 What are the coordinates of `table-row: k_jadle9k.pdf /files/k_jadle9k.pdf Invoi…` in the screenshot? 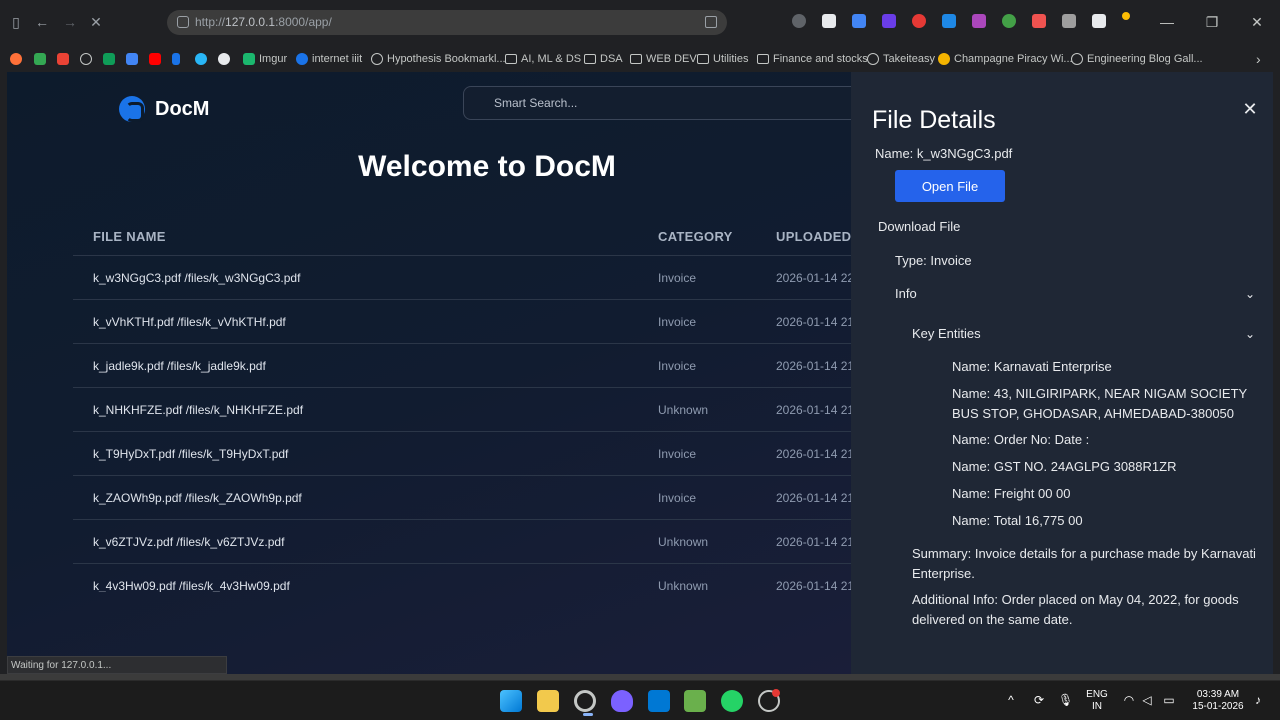 It's located at (473, 366).